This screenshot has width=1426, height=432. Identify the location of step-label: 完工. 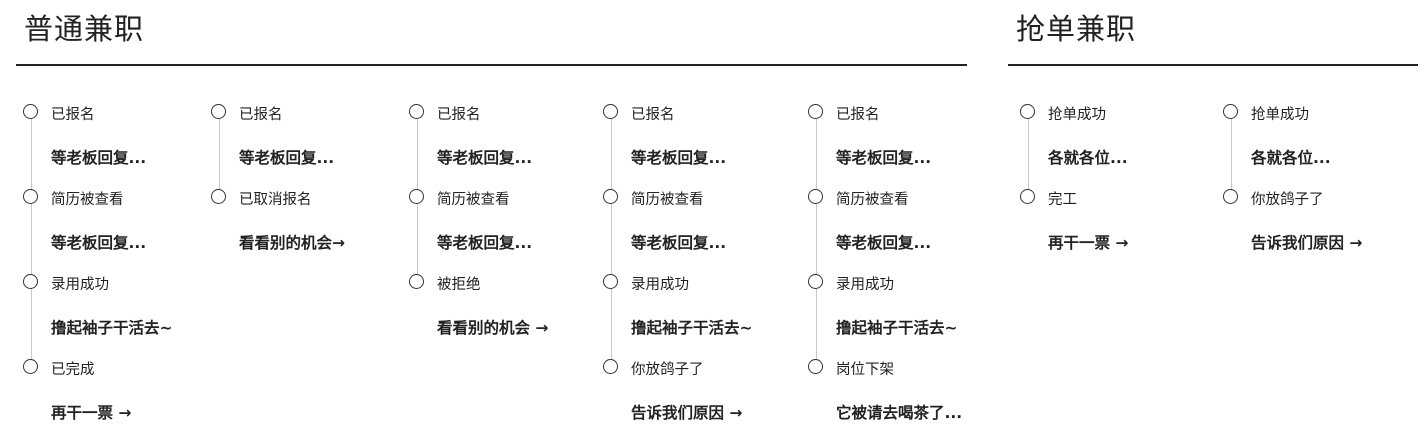
(1062, 200).